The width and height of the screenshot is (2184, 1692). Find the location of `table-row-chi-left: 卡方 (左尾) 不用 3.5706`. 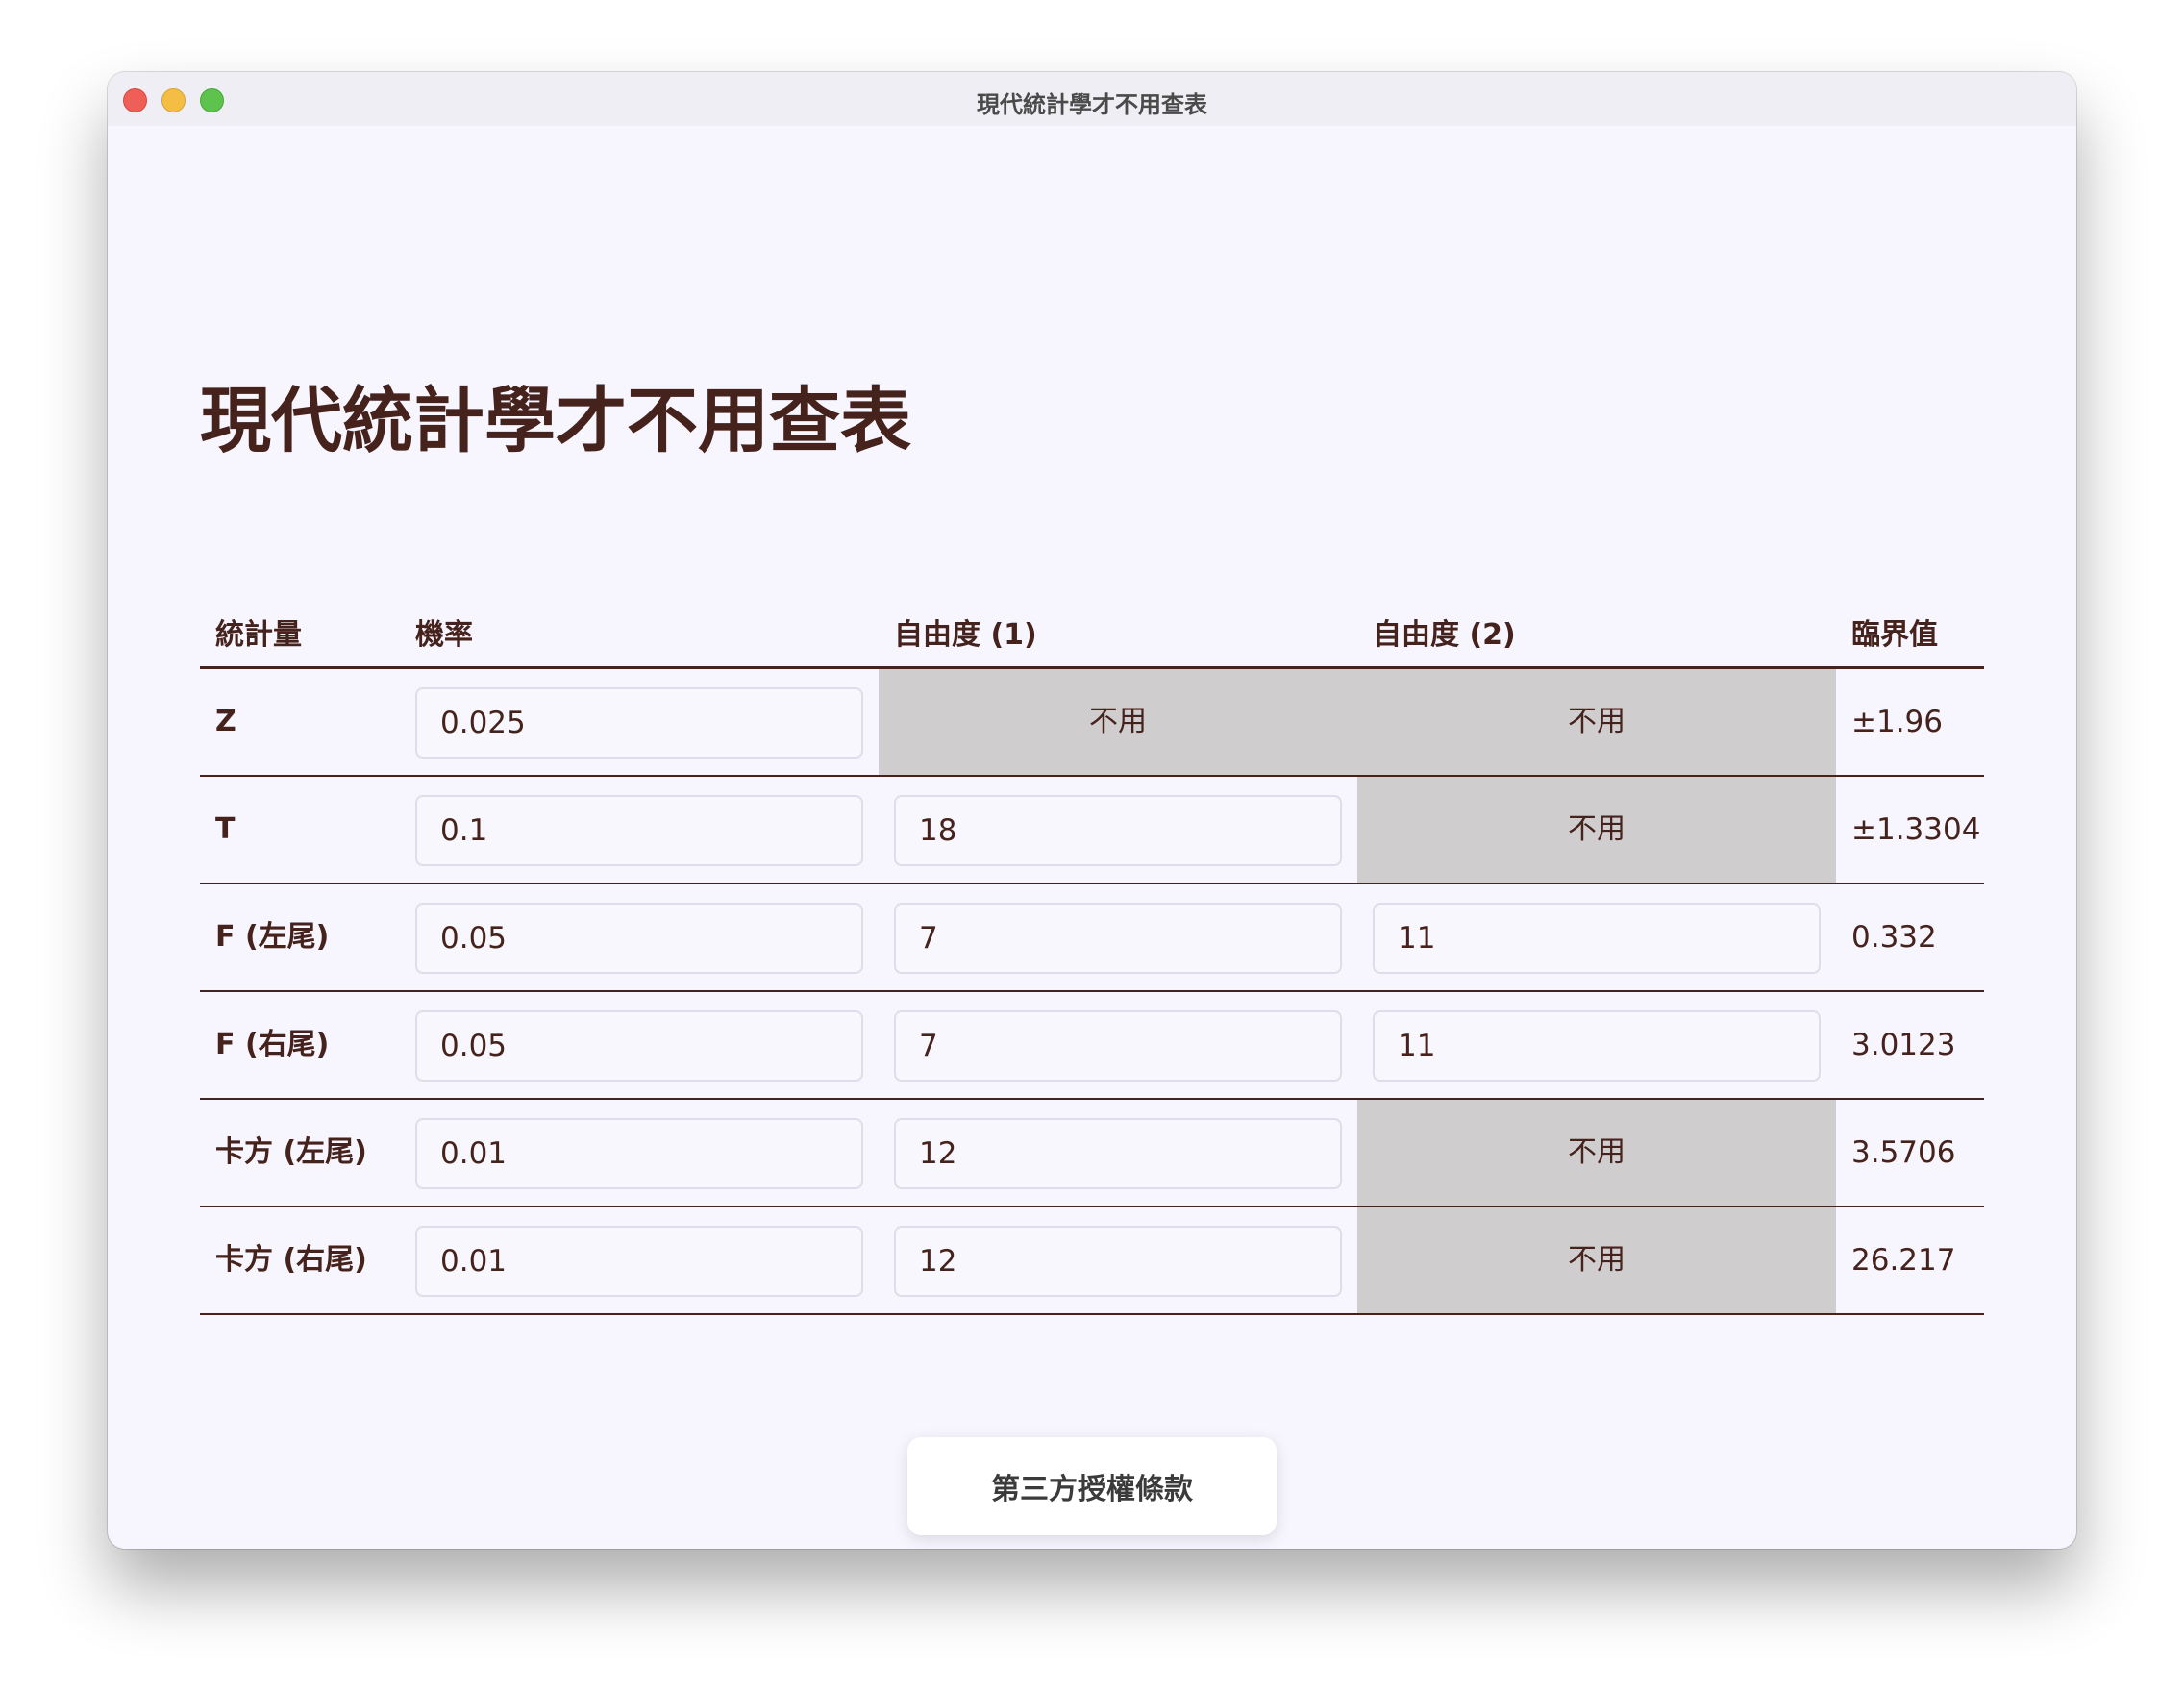

table-row-chi-left: 卡方 (左尾) 不用 3.5706 is located at coordinates (1092, 1153).